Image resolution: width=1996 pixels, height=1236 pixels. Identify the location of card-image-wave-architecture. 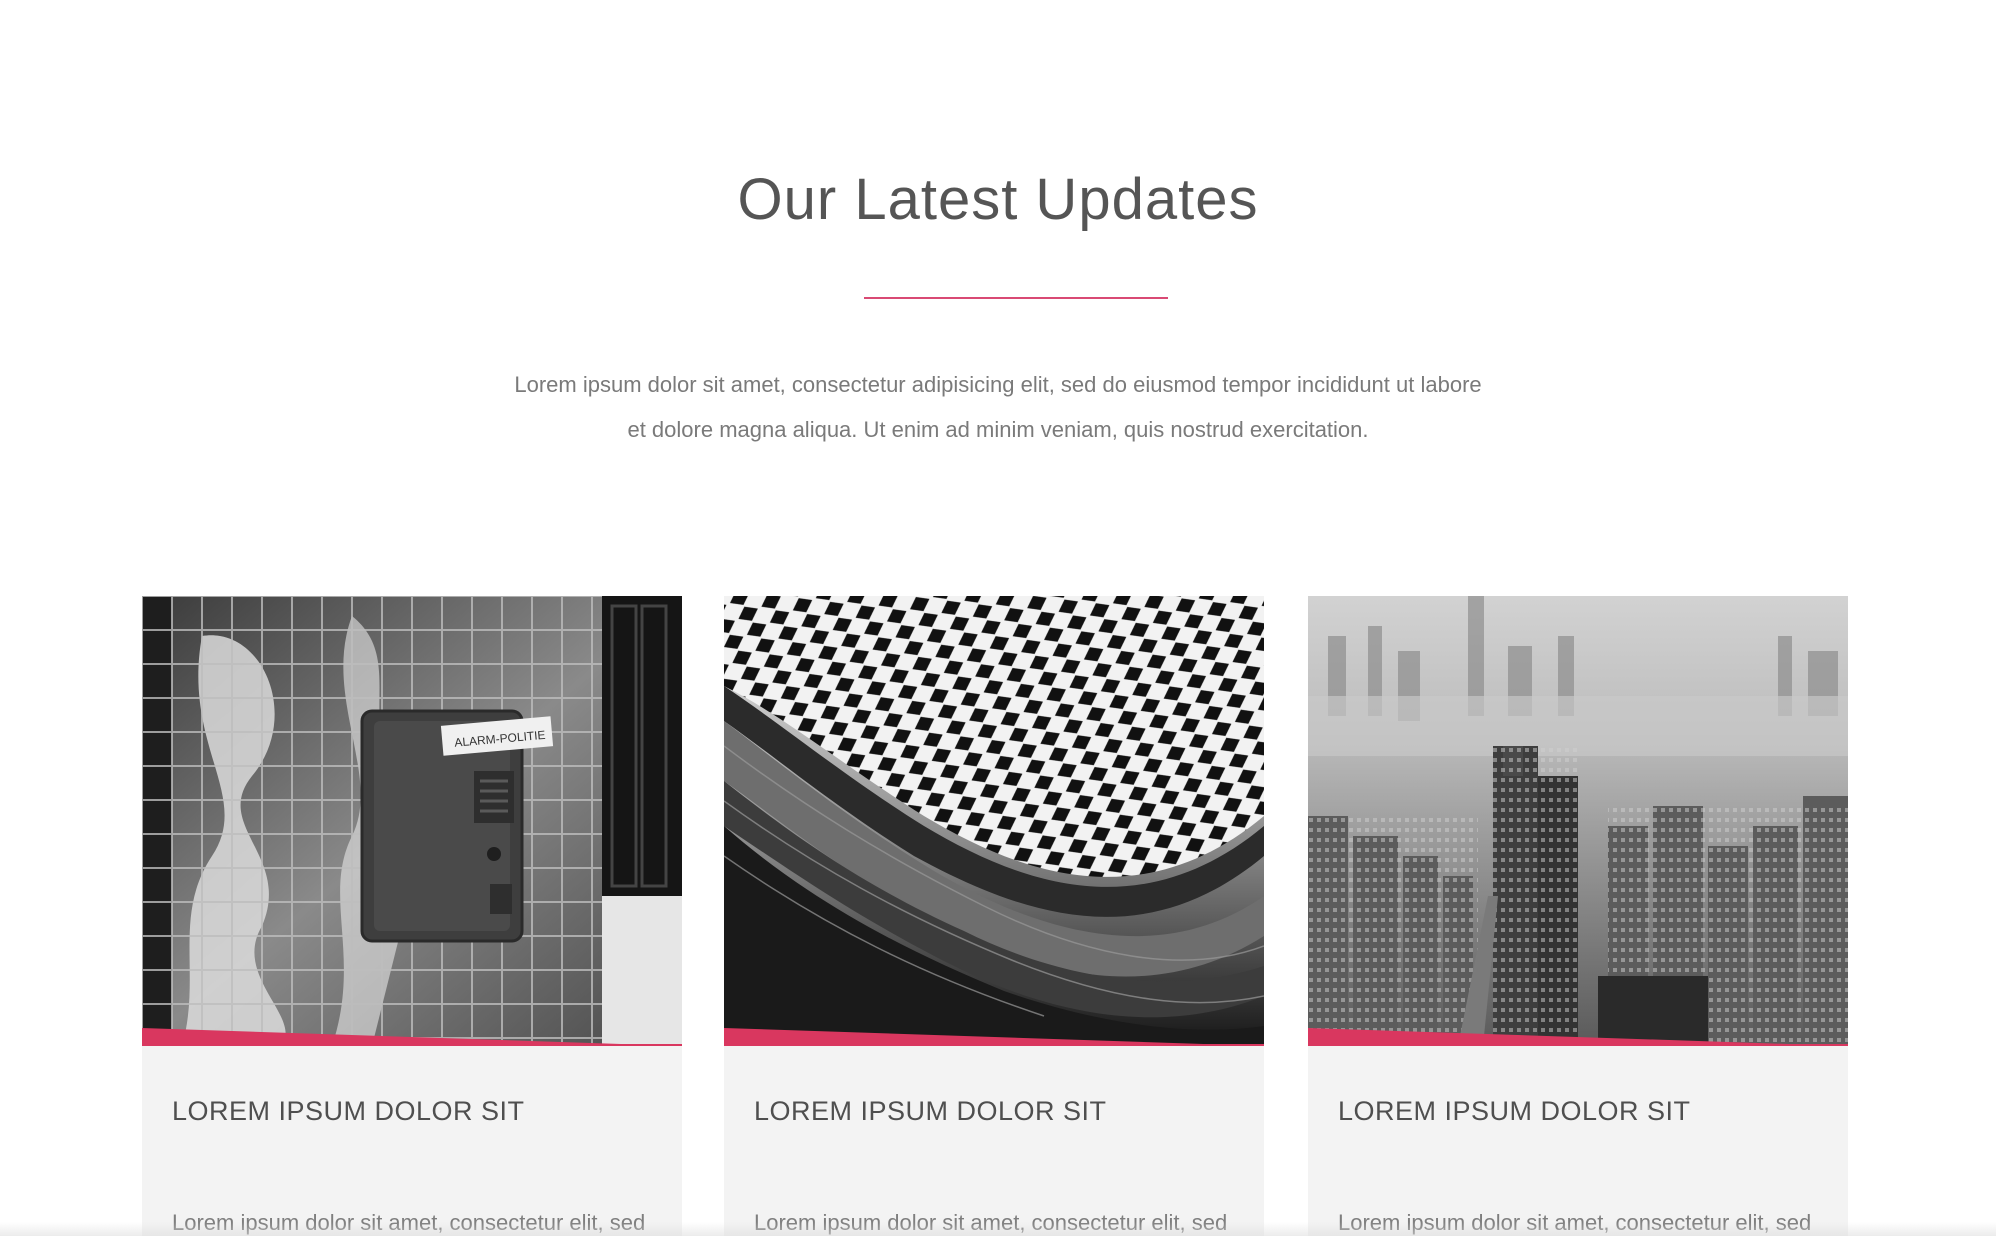
(994, 821).